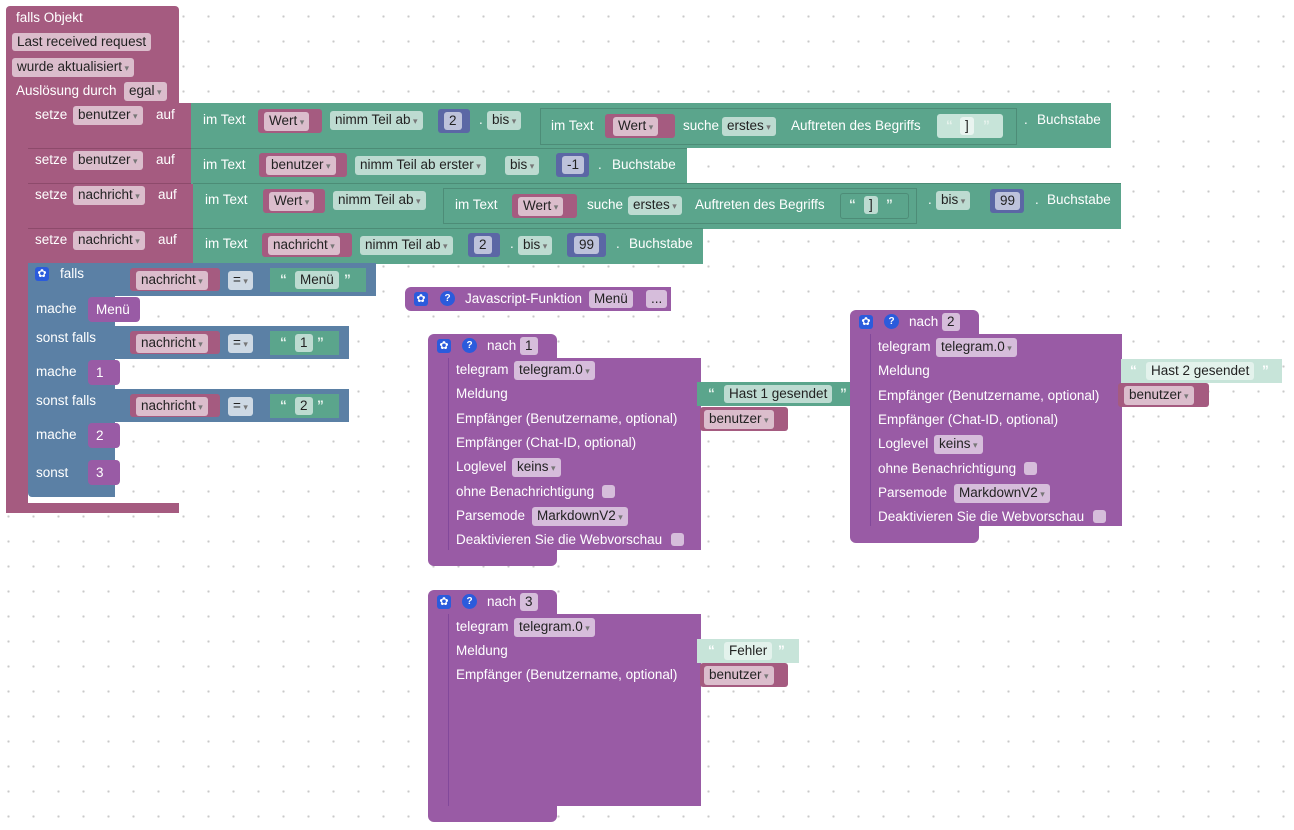 The image size is (1294, 830). What do you see at coordinates (283, 342) in the screenshot?
I see `quote-open-icon: “` at bounding box center [283, 342].